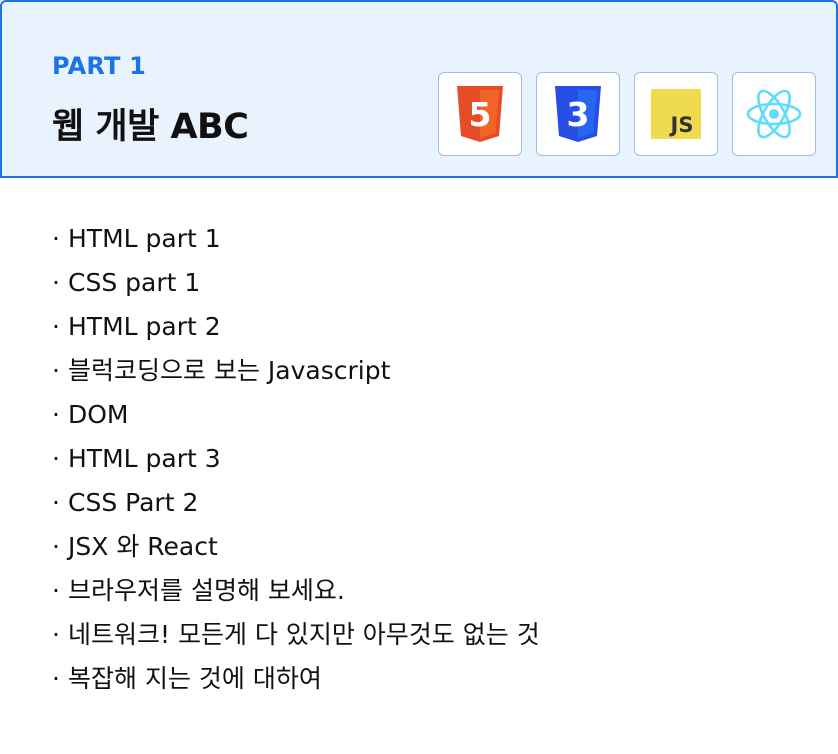 This screenshot has height=754, width=838. I want to click on react-tile, so click(774, 114).